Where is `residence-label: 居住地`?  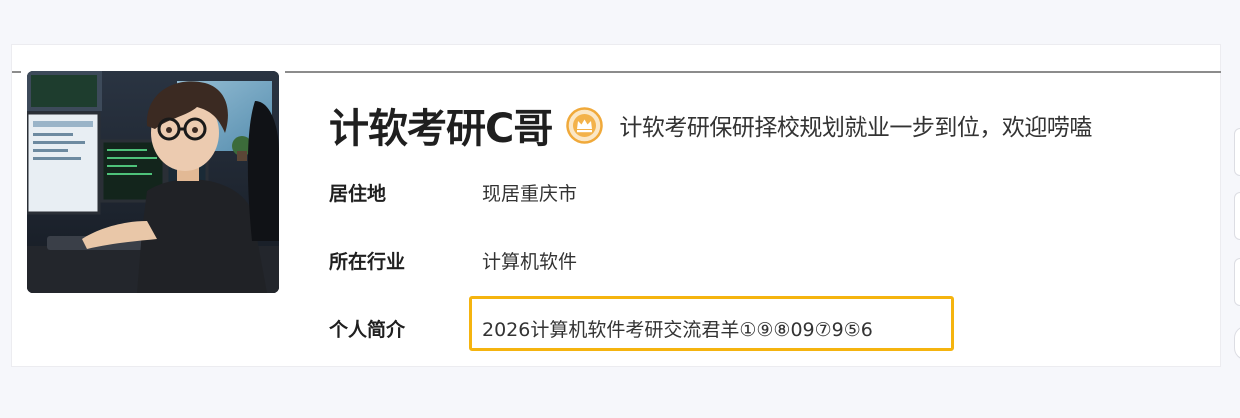
residence-label: 居住地 is located at coordinates (358, 194).